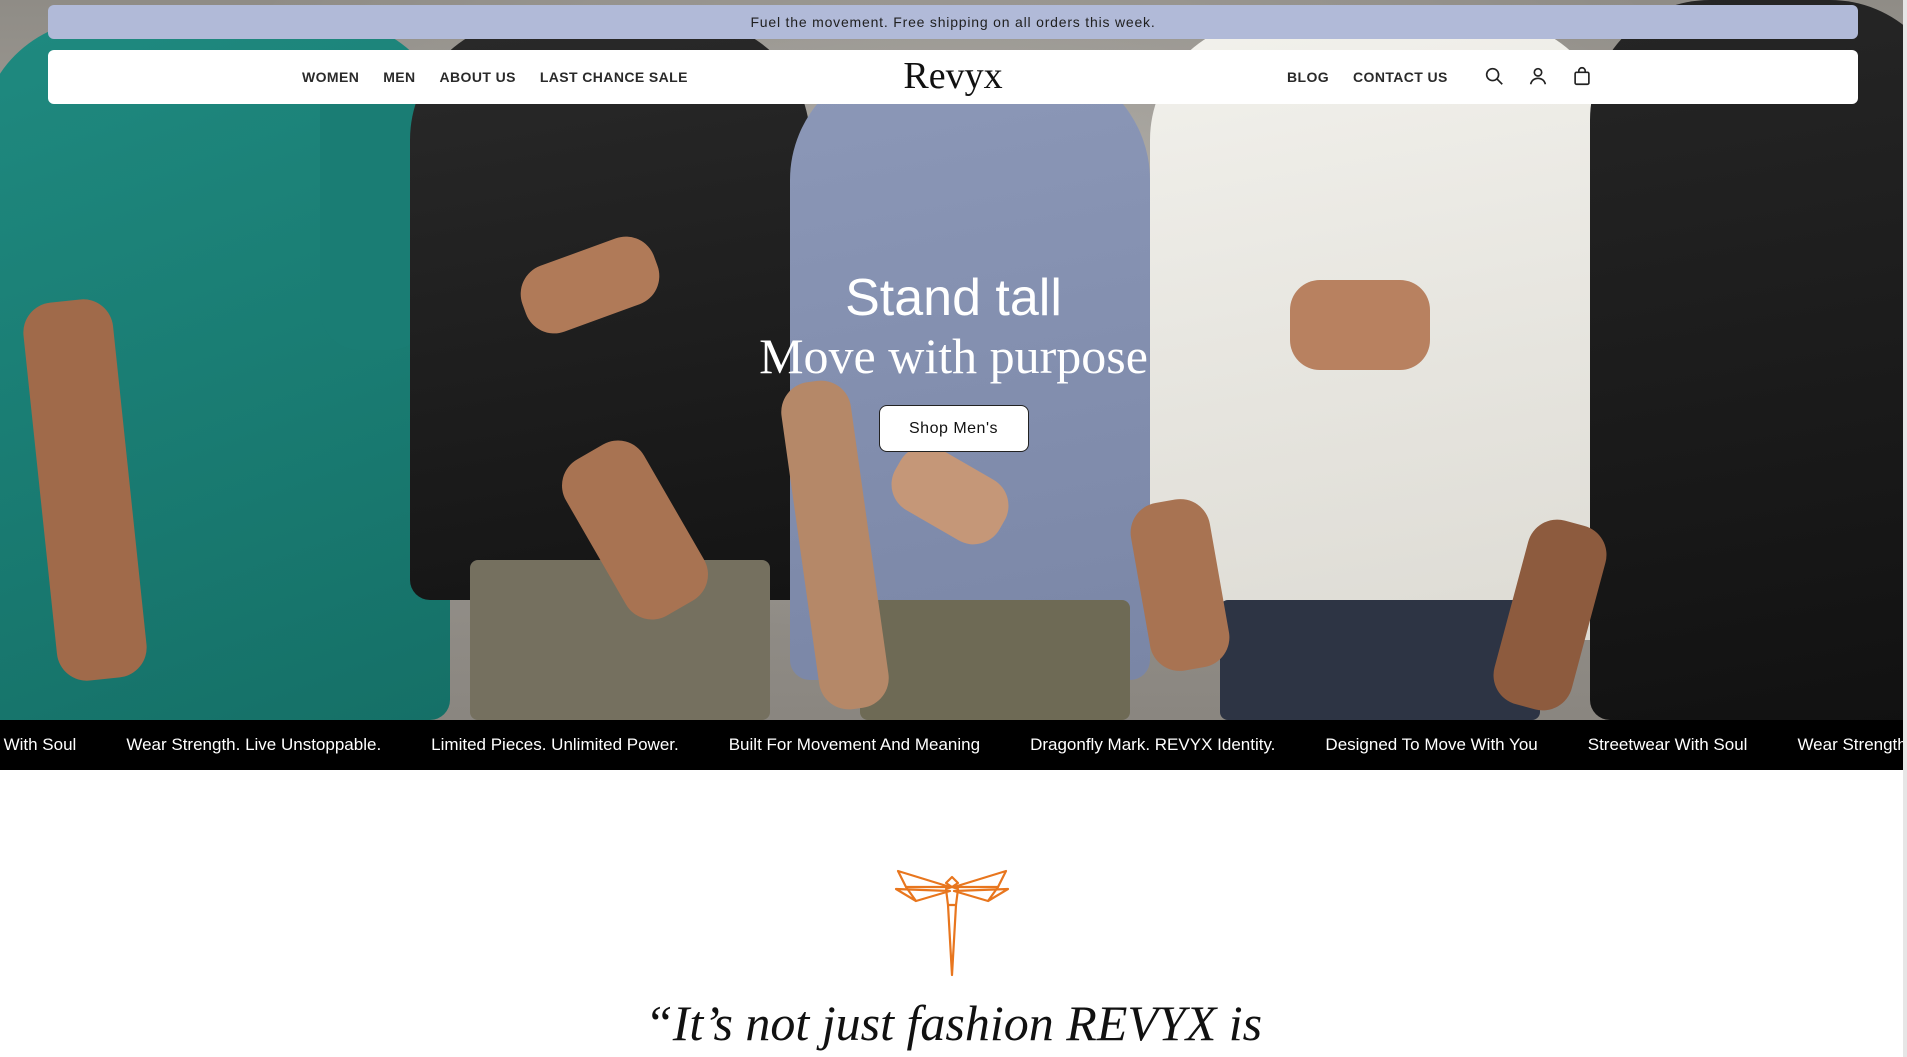  What do you see at coordinates (1852, 744) in the screenshot?
I see `marquee-item: Wear Strength. Live Un` at bounding box center [1852, 744].